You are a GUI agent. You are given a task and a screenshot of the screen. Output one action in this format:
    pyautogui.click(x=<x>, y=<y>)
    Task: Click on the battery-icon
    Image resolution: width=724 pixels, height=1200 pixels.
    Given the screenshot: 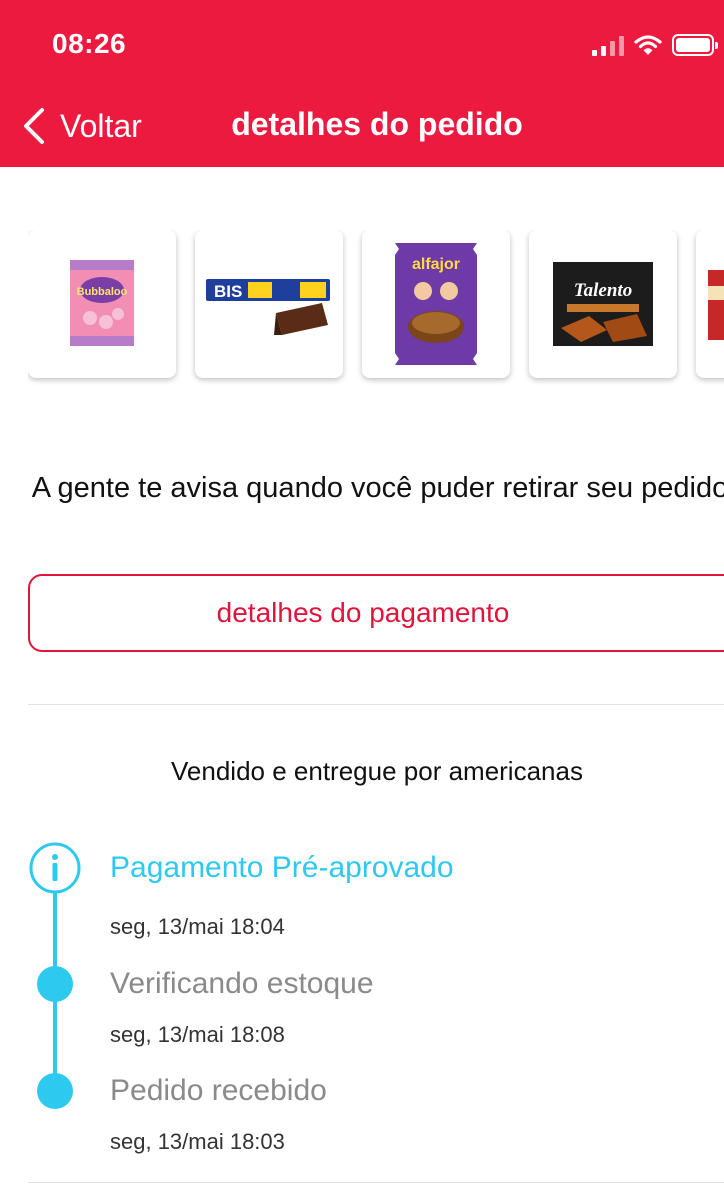 What is the action you would take?
    pyautogui.click(x=695, y=45)
    